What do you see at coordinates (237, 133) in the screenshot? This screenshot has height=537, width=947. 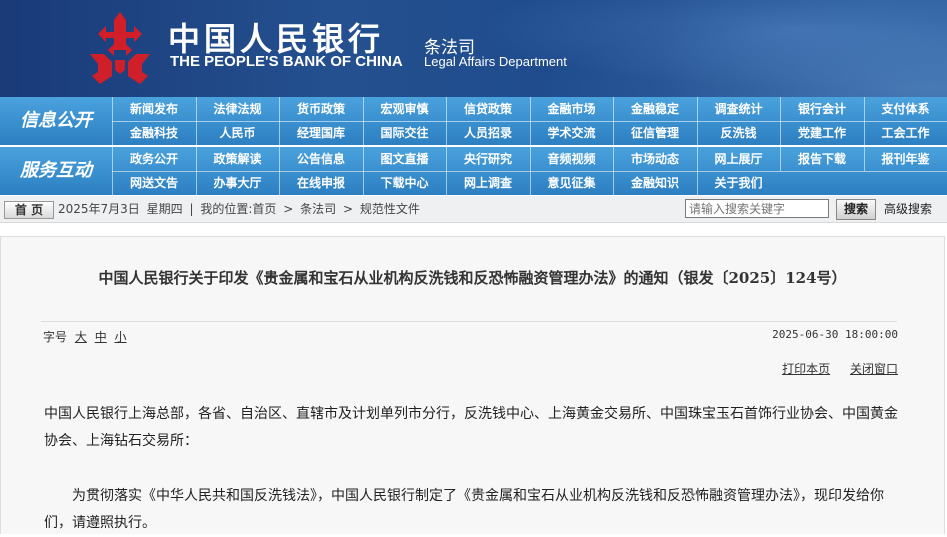 I see `nav-item: 人民币` at bounding box center [237, 133].